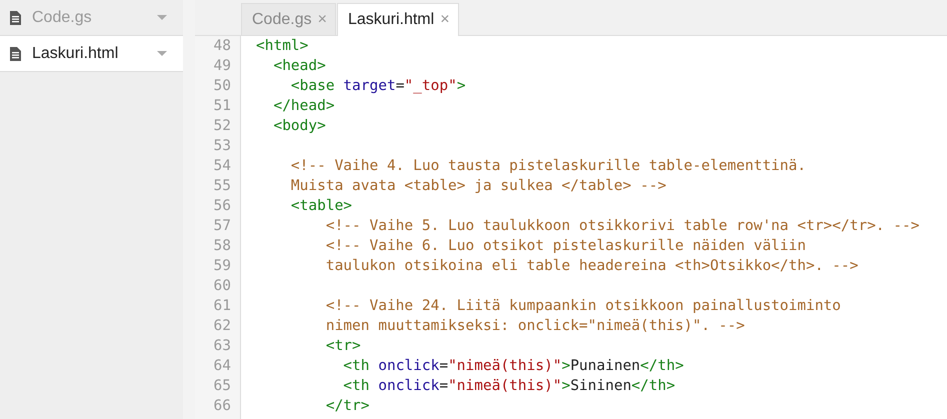 The height and width of the screenshot is (419, 947). Describe the element at coordinates (222, 347) in the screenshot. I see `line-number: 63` at that location.